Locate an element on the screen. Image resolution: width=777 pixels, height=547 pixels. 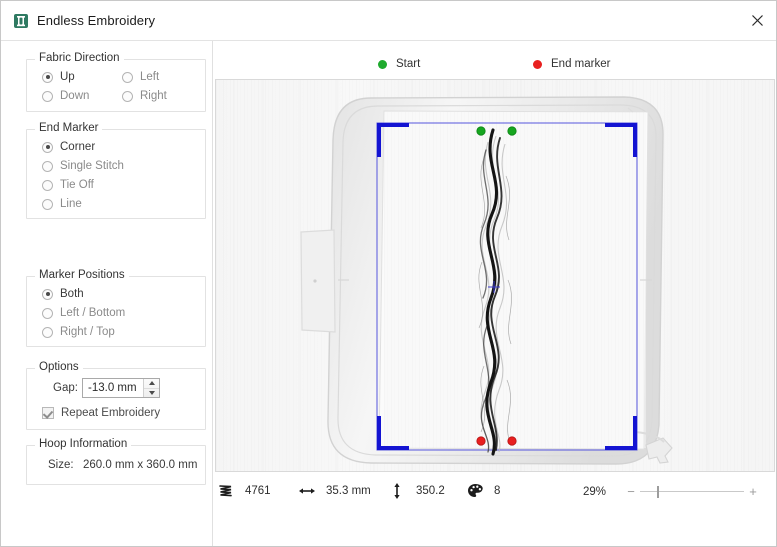
zoom-slider: − + is located at coordinates (692, 491).